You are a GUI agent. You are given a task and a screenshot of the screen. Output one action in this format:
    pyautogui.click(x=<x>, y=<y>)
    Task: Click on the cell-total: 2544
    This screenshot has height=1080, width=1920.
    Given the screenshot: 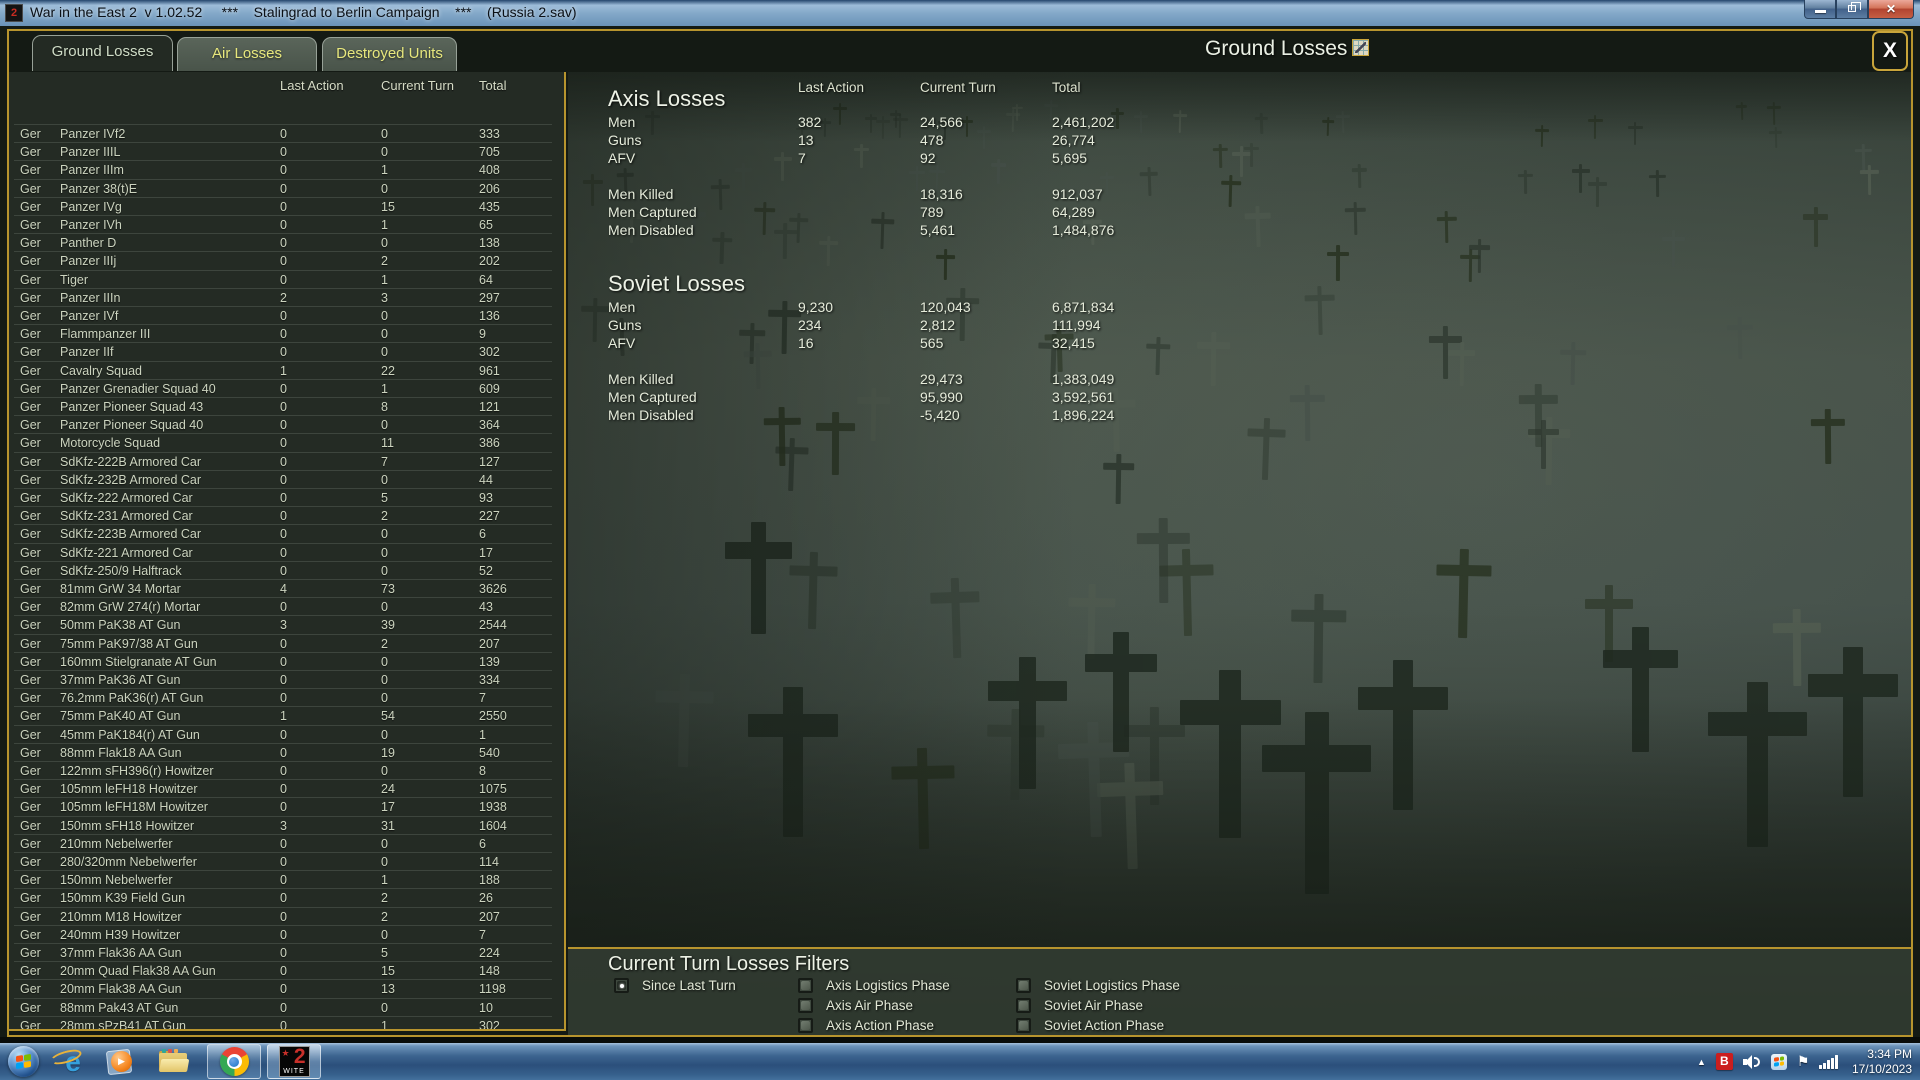 What is the action you would take?
    pyautogui.click(x=493, y=625)
    